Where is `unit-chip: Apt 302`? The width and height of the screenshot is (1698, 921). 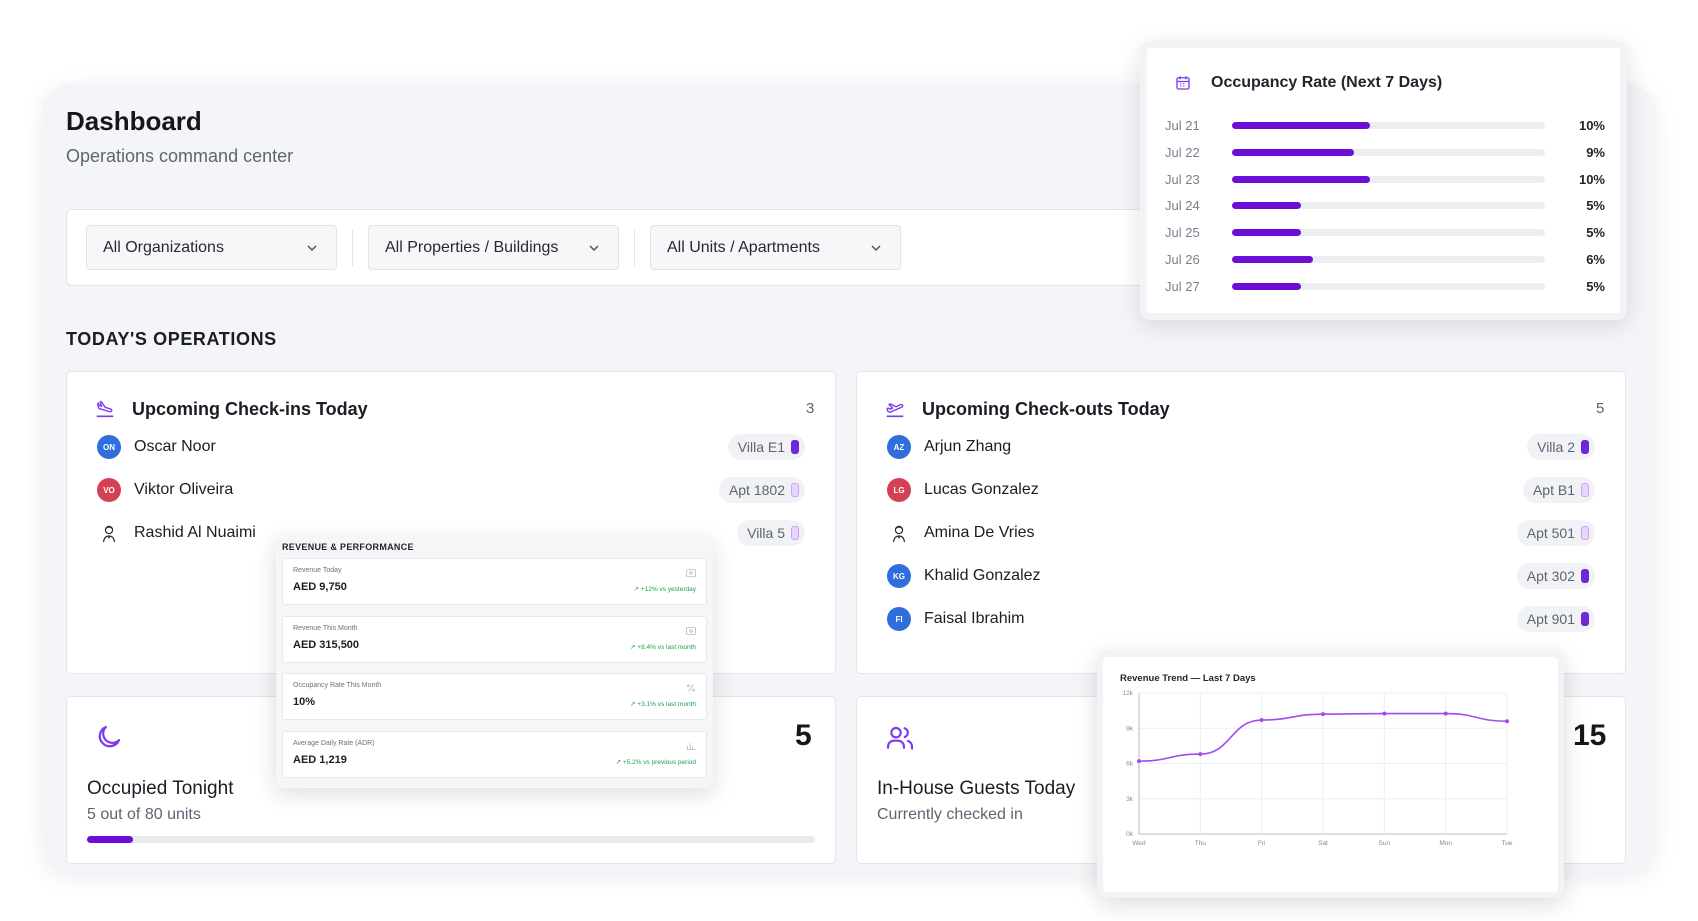
unit-chip: Apt 302 is located at coordinates (1555, 576).